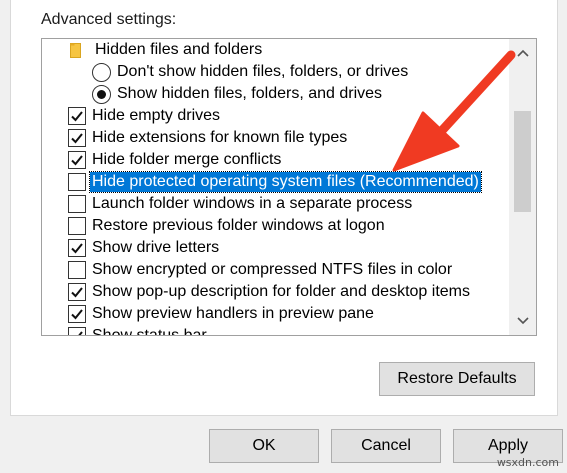  I want to click on list-item: Hidden files and folders, so click(303, 50).